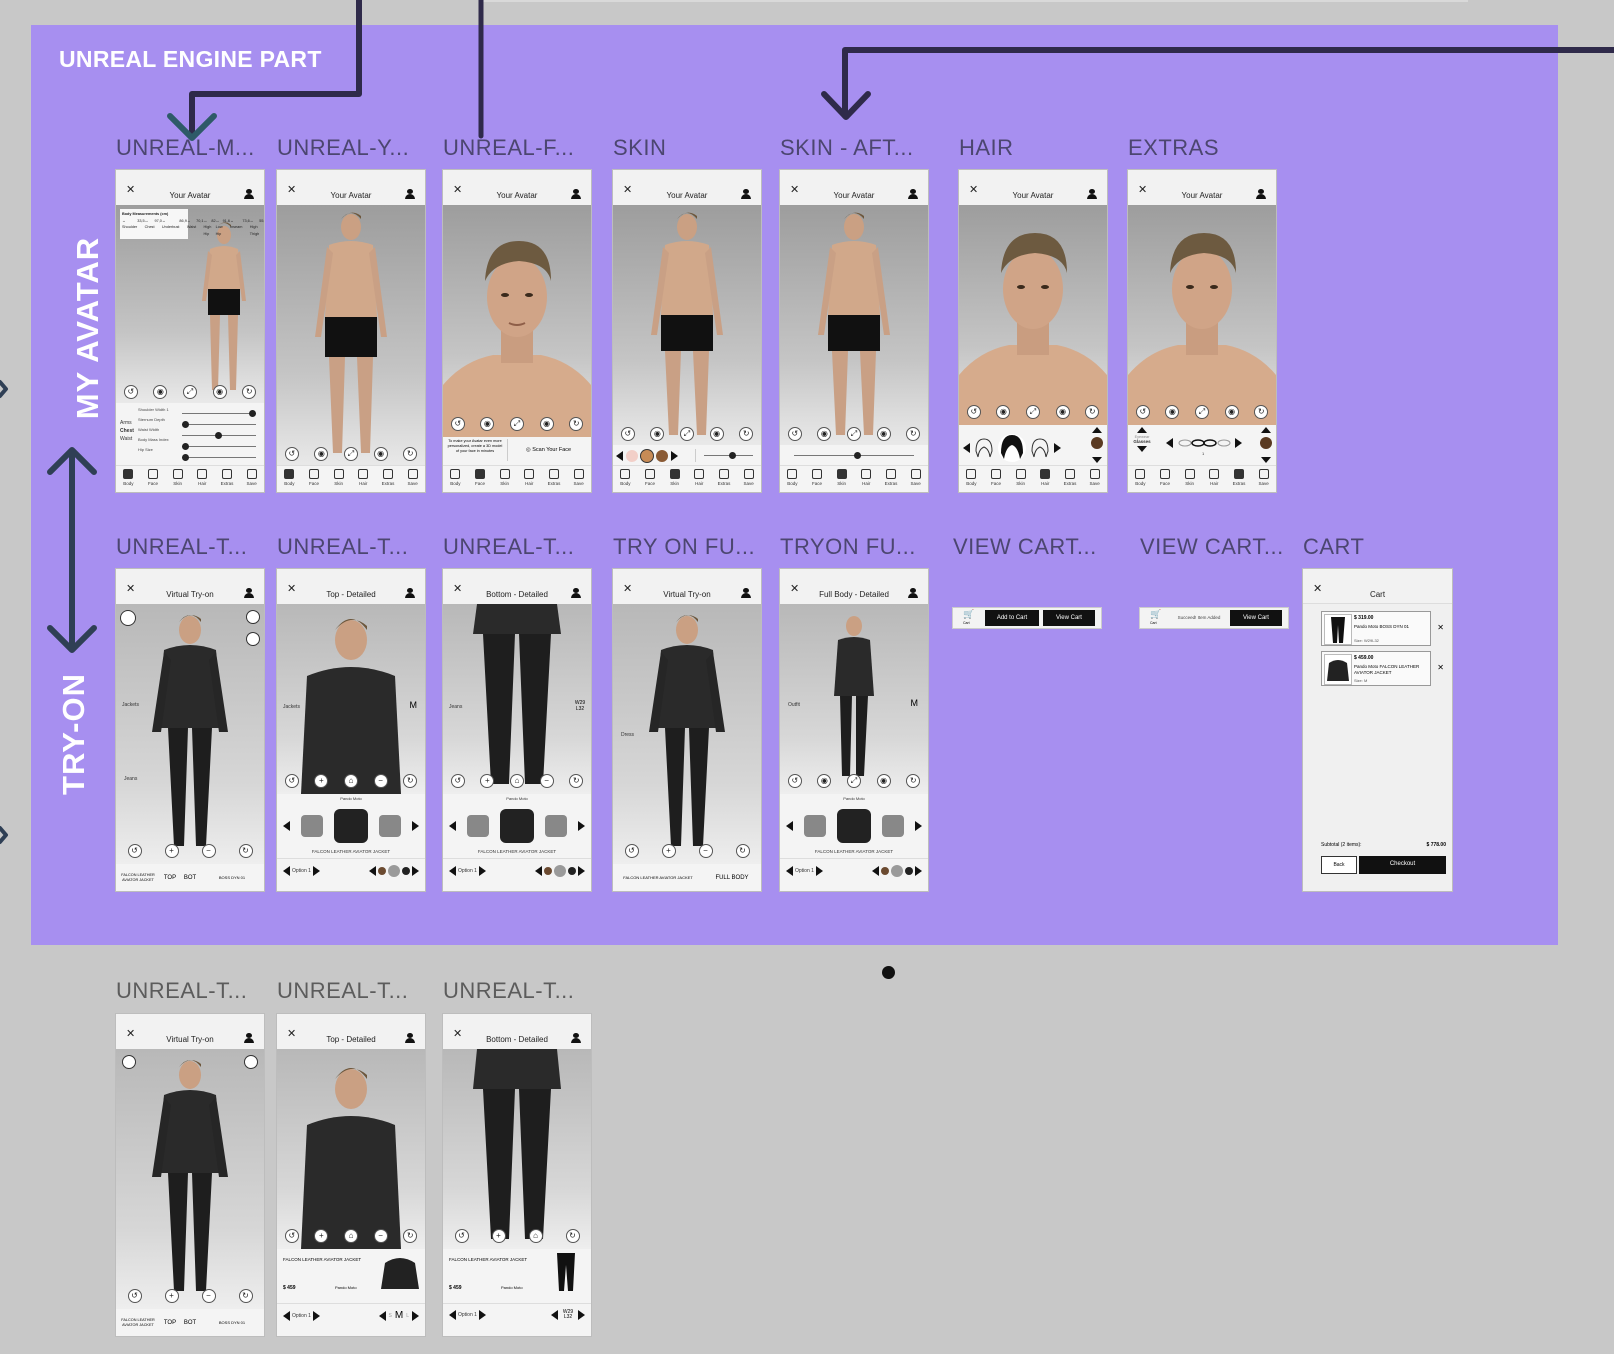  I want to click on cart-icon: 🛒, so click(1155, 614).